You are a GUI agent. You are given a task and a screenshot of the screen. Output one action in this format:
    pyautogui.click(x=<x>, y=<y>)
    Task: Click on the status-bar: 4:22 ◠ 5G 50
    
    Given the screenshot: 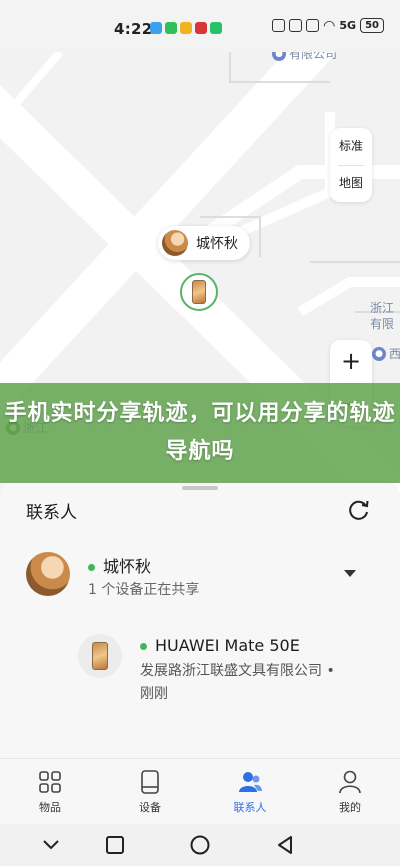 What is the action you would take?
    pyautogui.click(x=200, y=26)
    